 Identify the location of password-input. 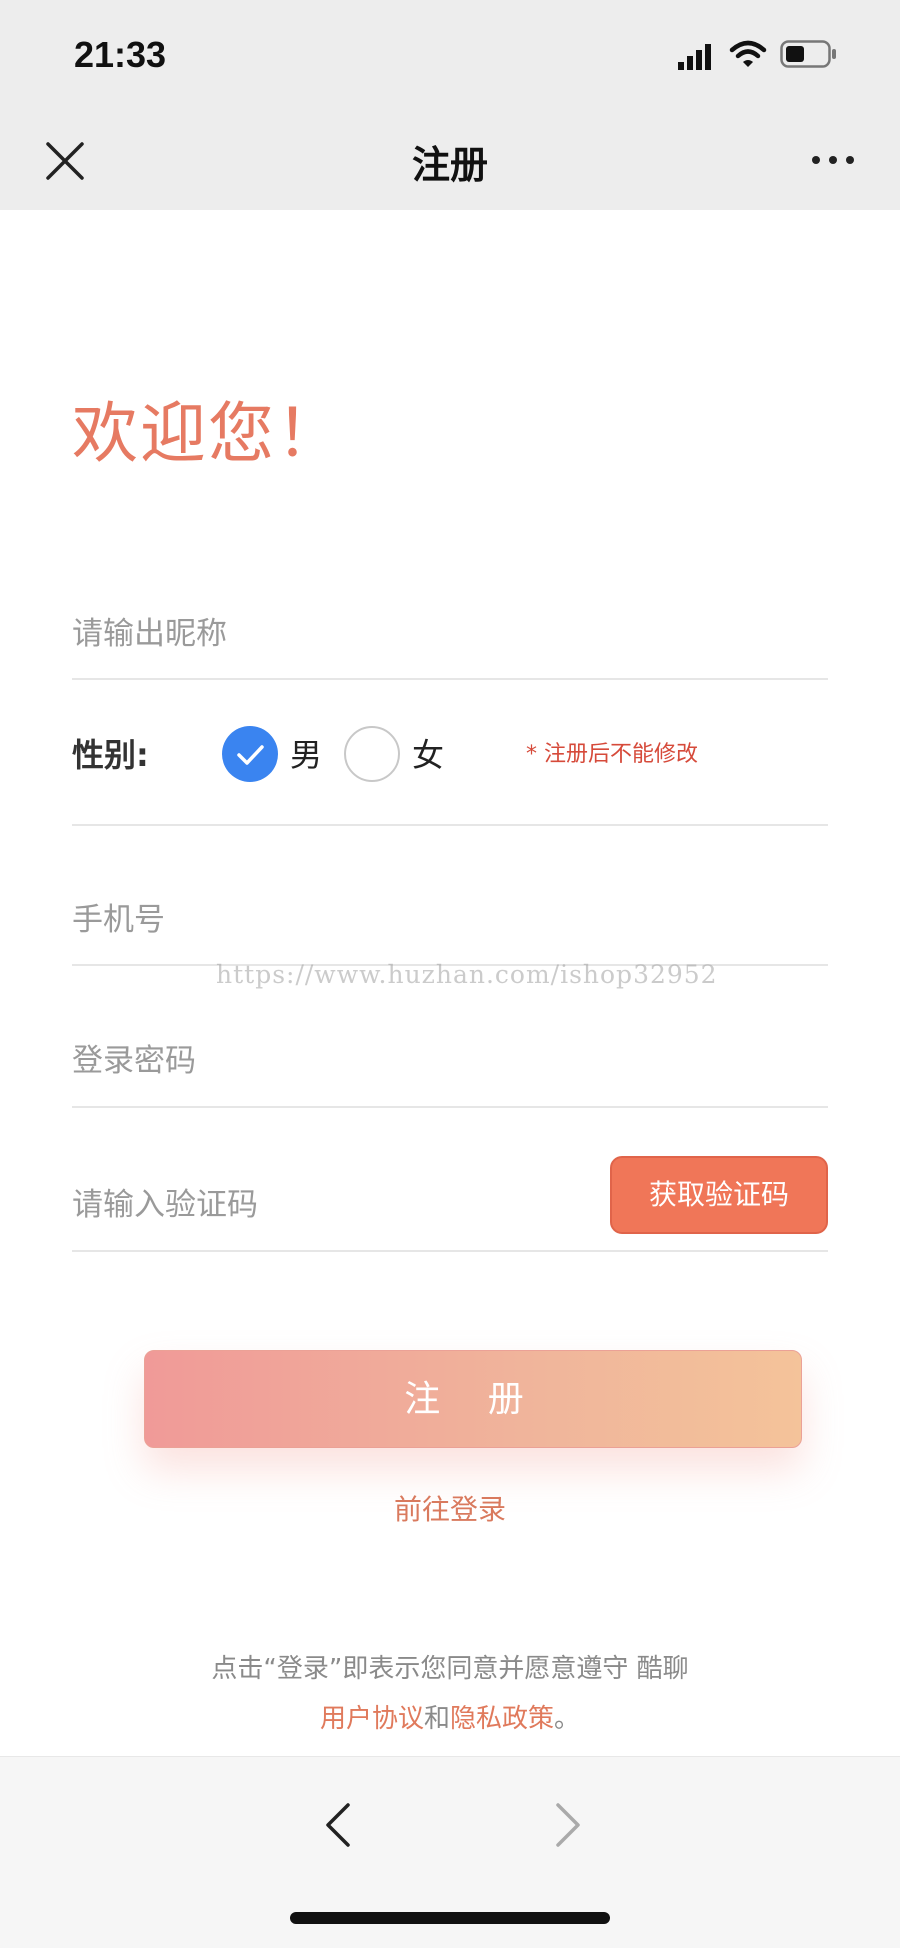
(450, 1061).